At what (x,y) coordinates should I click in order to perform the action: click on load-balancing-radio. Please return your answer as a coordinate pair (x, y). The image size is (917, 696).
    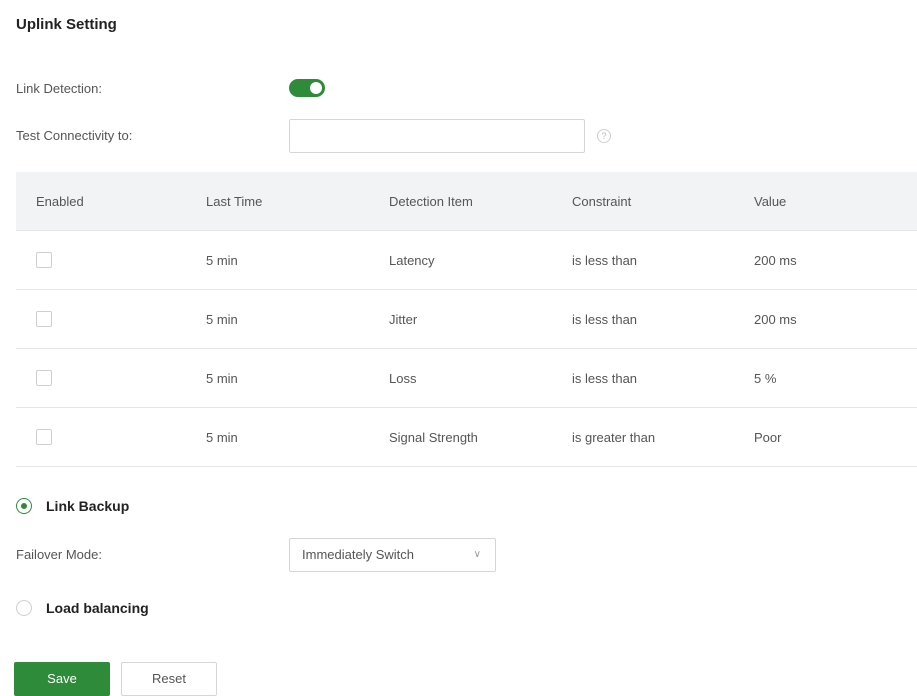
    Looking at the image, I should click on (24, 608).